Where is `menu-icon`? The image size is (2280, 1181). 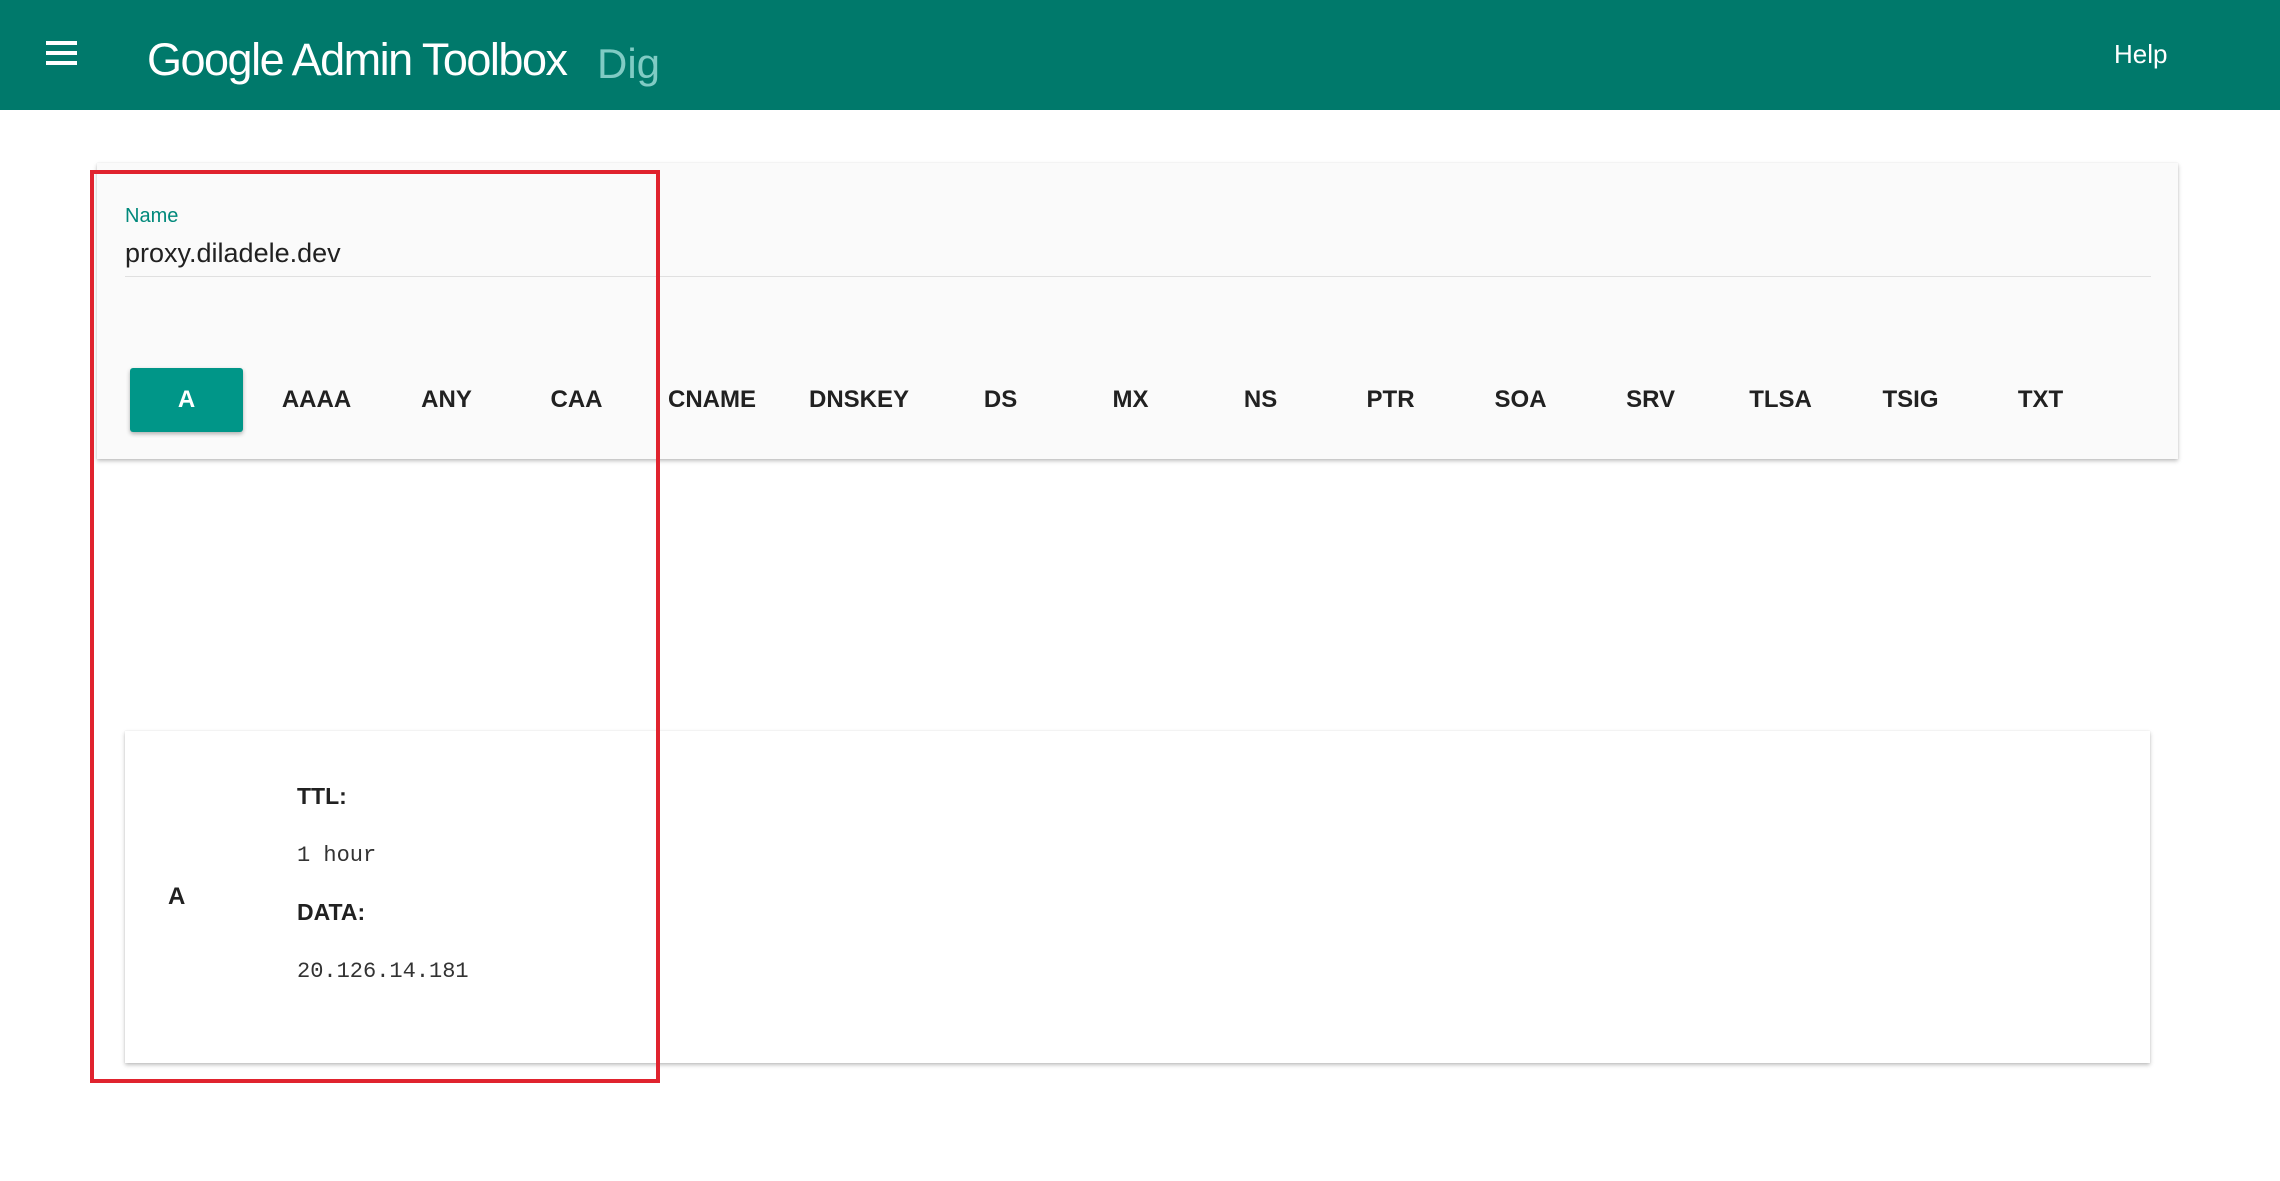 menu-icon is located at coordinates (61, 53).